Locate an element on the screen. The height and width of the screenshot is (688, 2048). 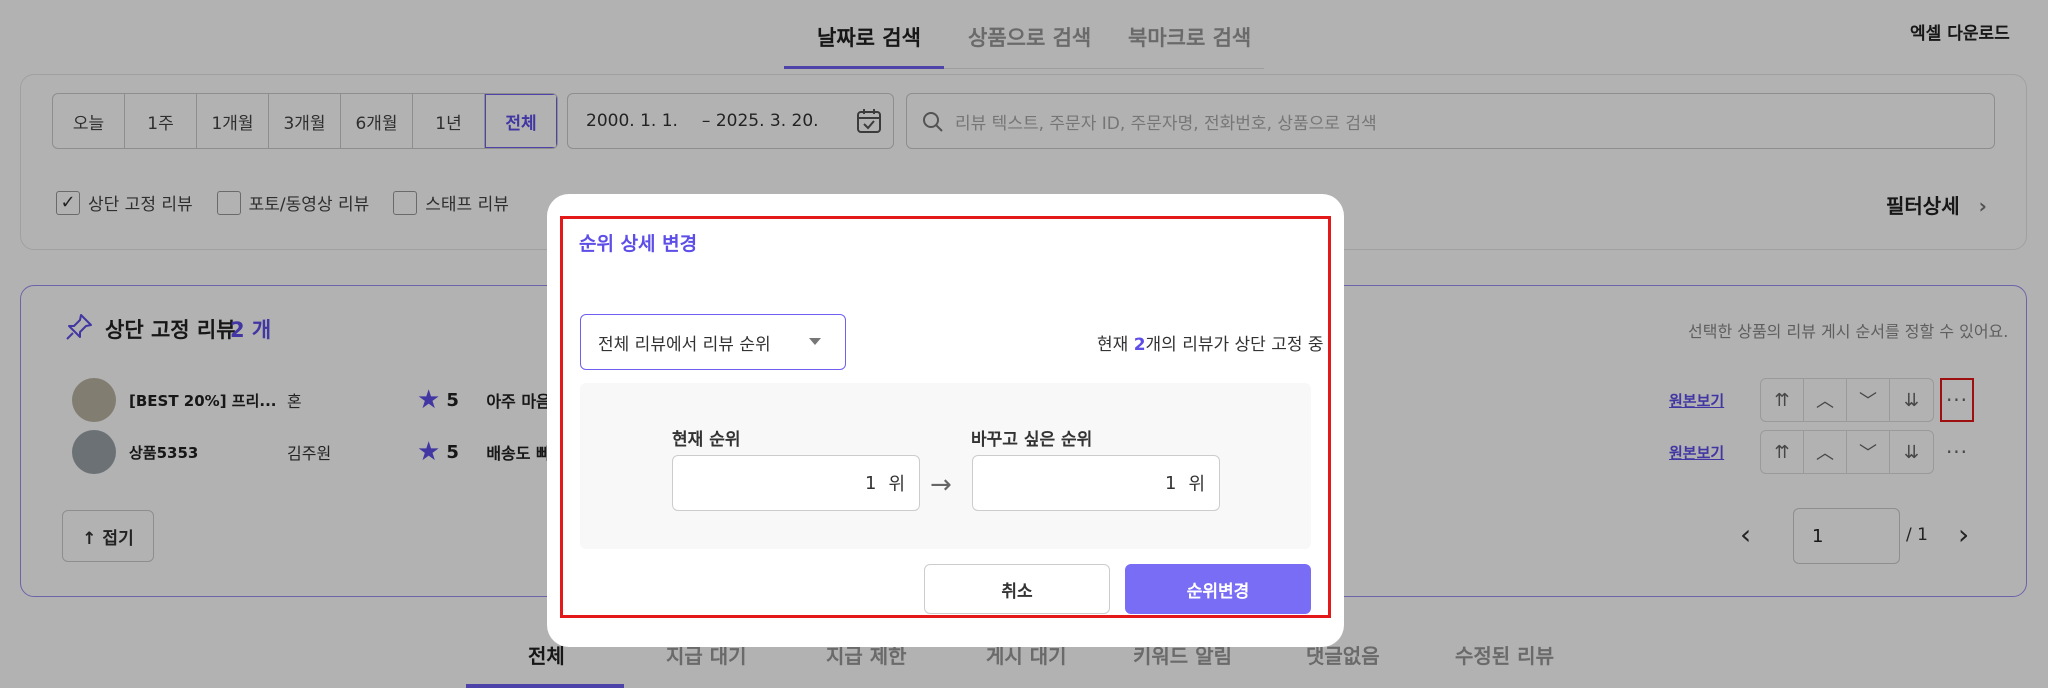
status-prefix: 현재 is located at coordinates (1115, 345).